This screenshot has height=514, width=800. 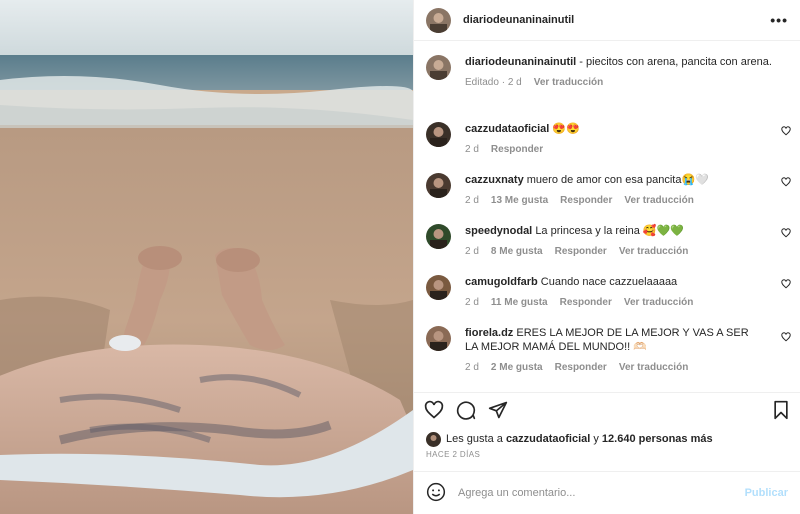 I want to click on caption-username: diariodeunaninainutil, so click(x=520, y=62).